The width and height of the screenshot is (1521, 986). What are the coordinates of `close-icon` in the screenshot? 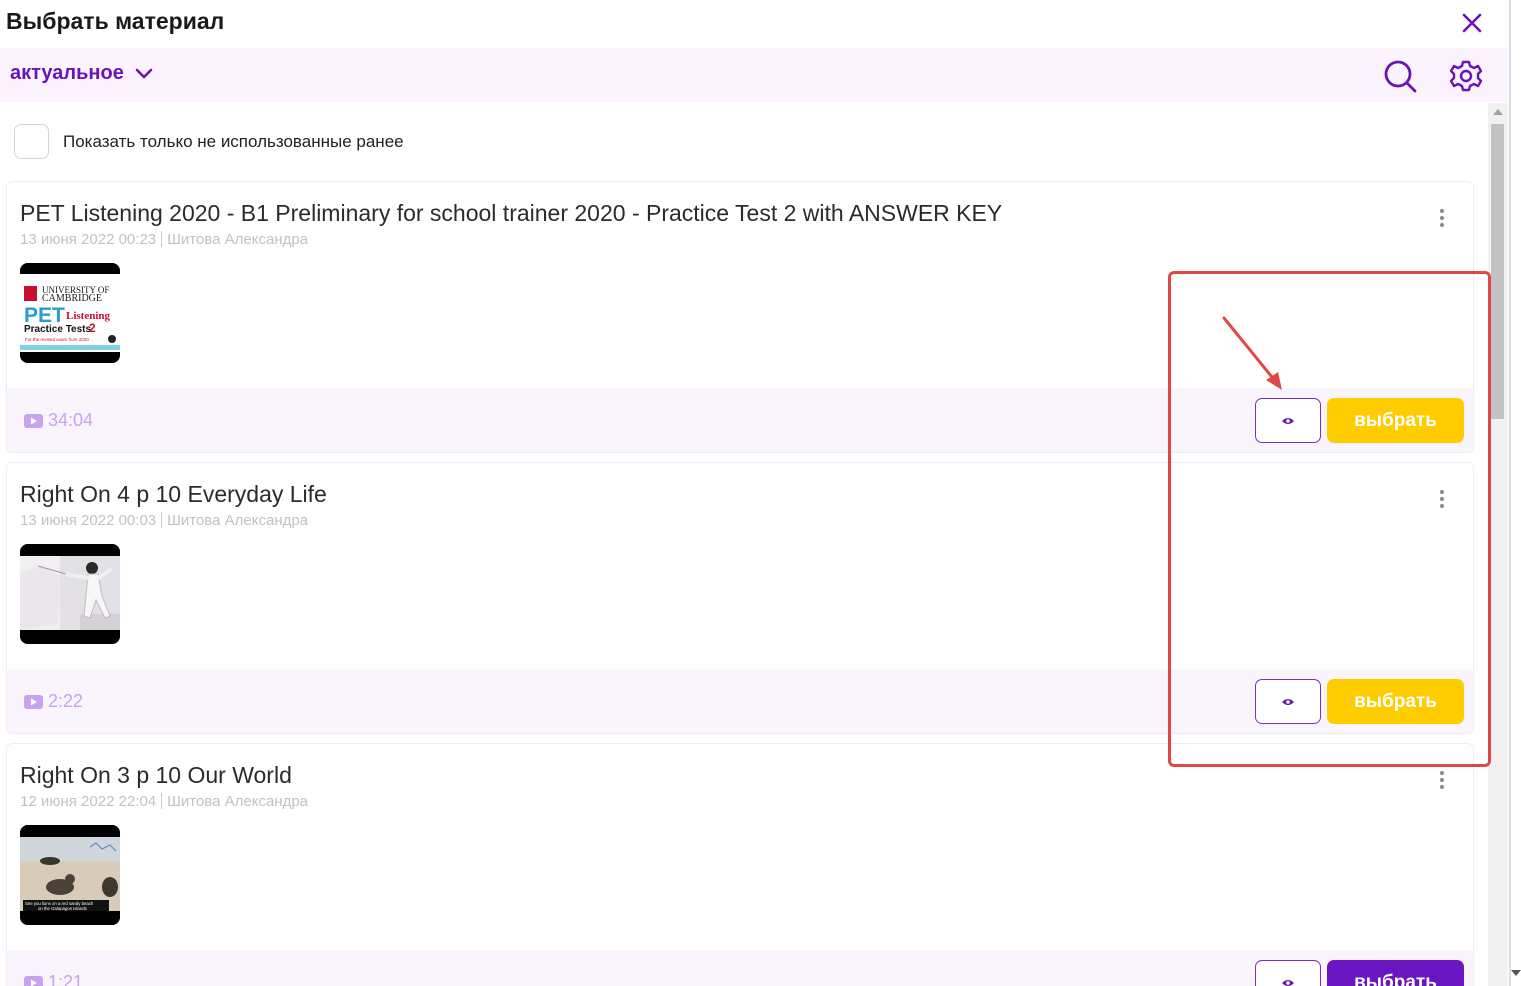 It's located at (1472, 23).